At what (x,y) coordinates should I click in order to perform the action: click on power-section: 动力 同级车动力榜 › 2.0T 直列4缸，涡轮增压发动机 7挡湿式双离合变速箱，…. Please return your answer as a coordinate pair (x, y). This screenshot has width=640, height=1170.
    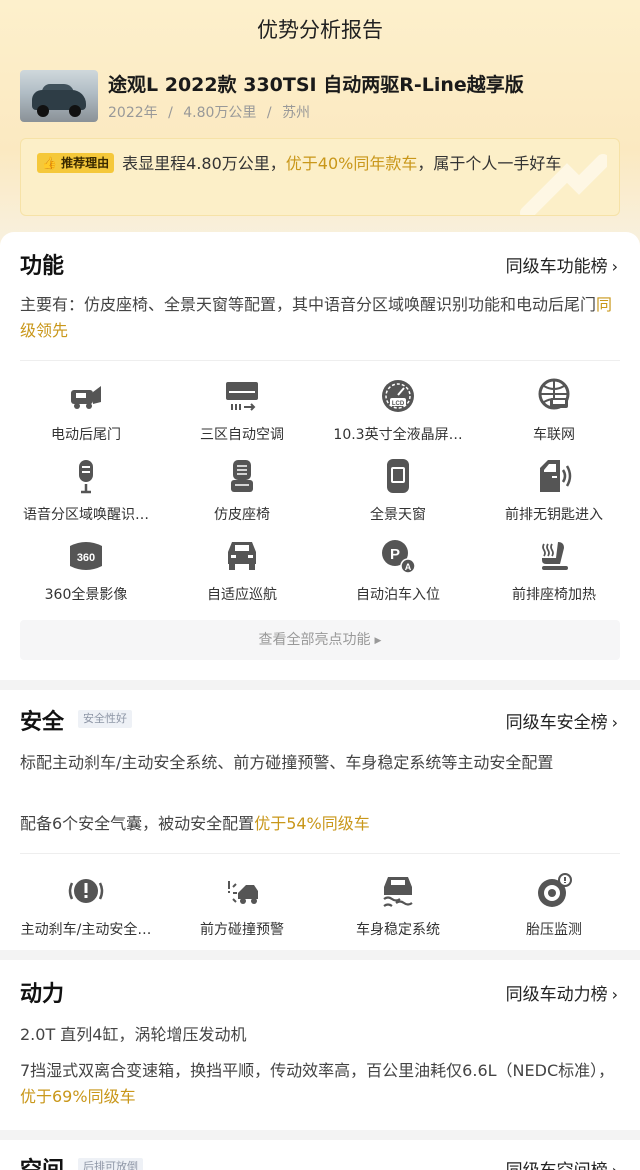
    Looking at the image, I should click on (320, 1045).